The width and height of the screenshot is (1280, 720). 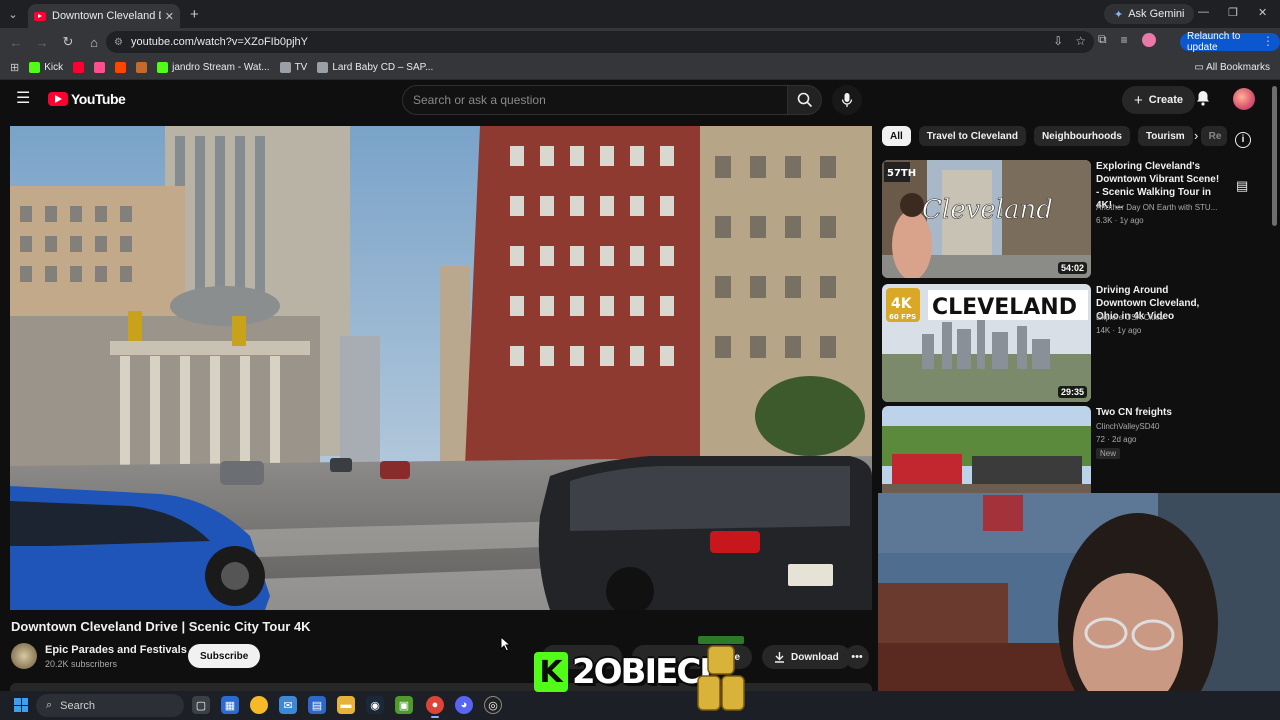 I want to click on youtube-play-logo-icon, so click(x=58, y=99).